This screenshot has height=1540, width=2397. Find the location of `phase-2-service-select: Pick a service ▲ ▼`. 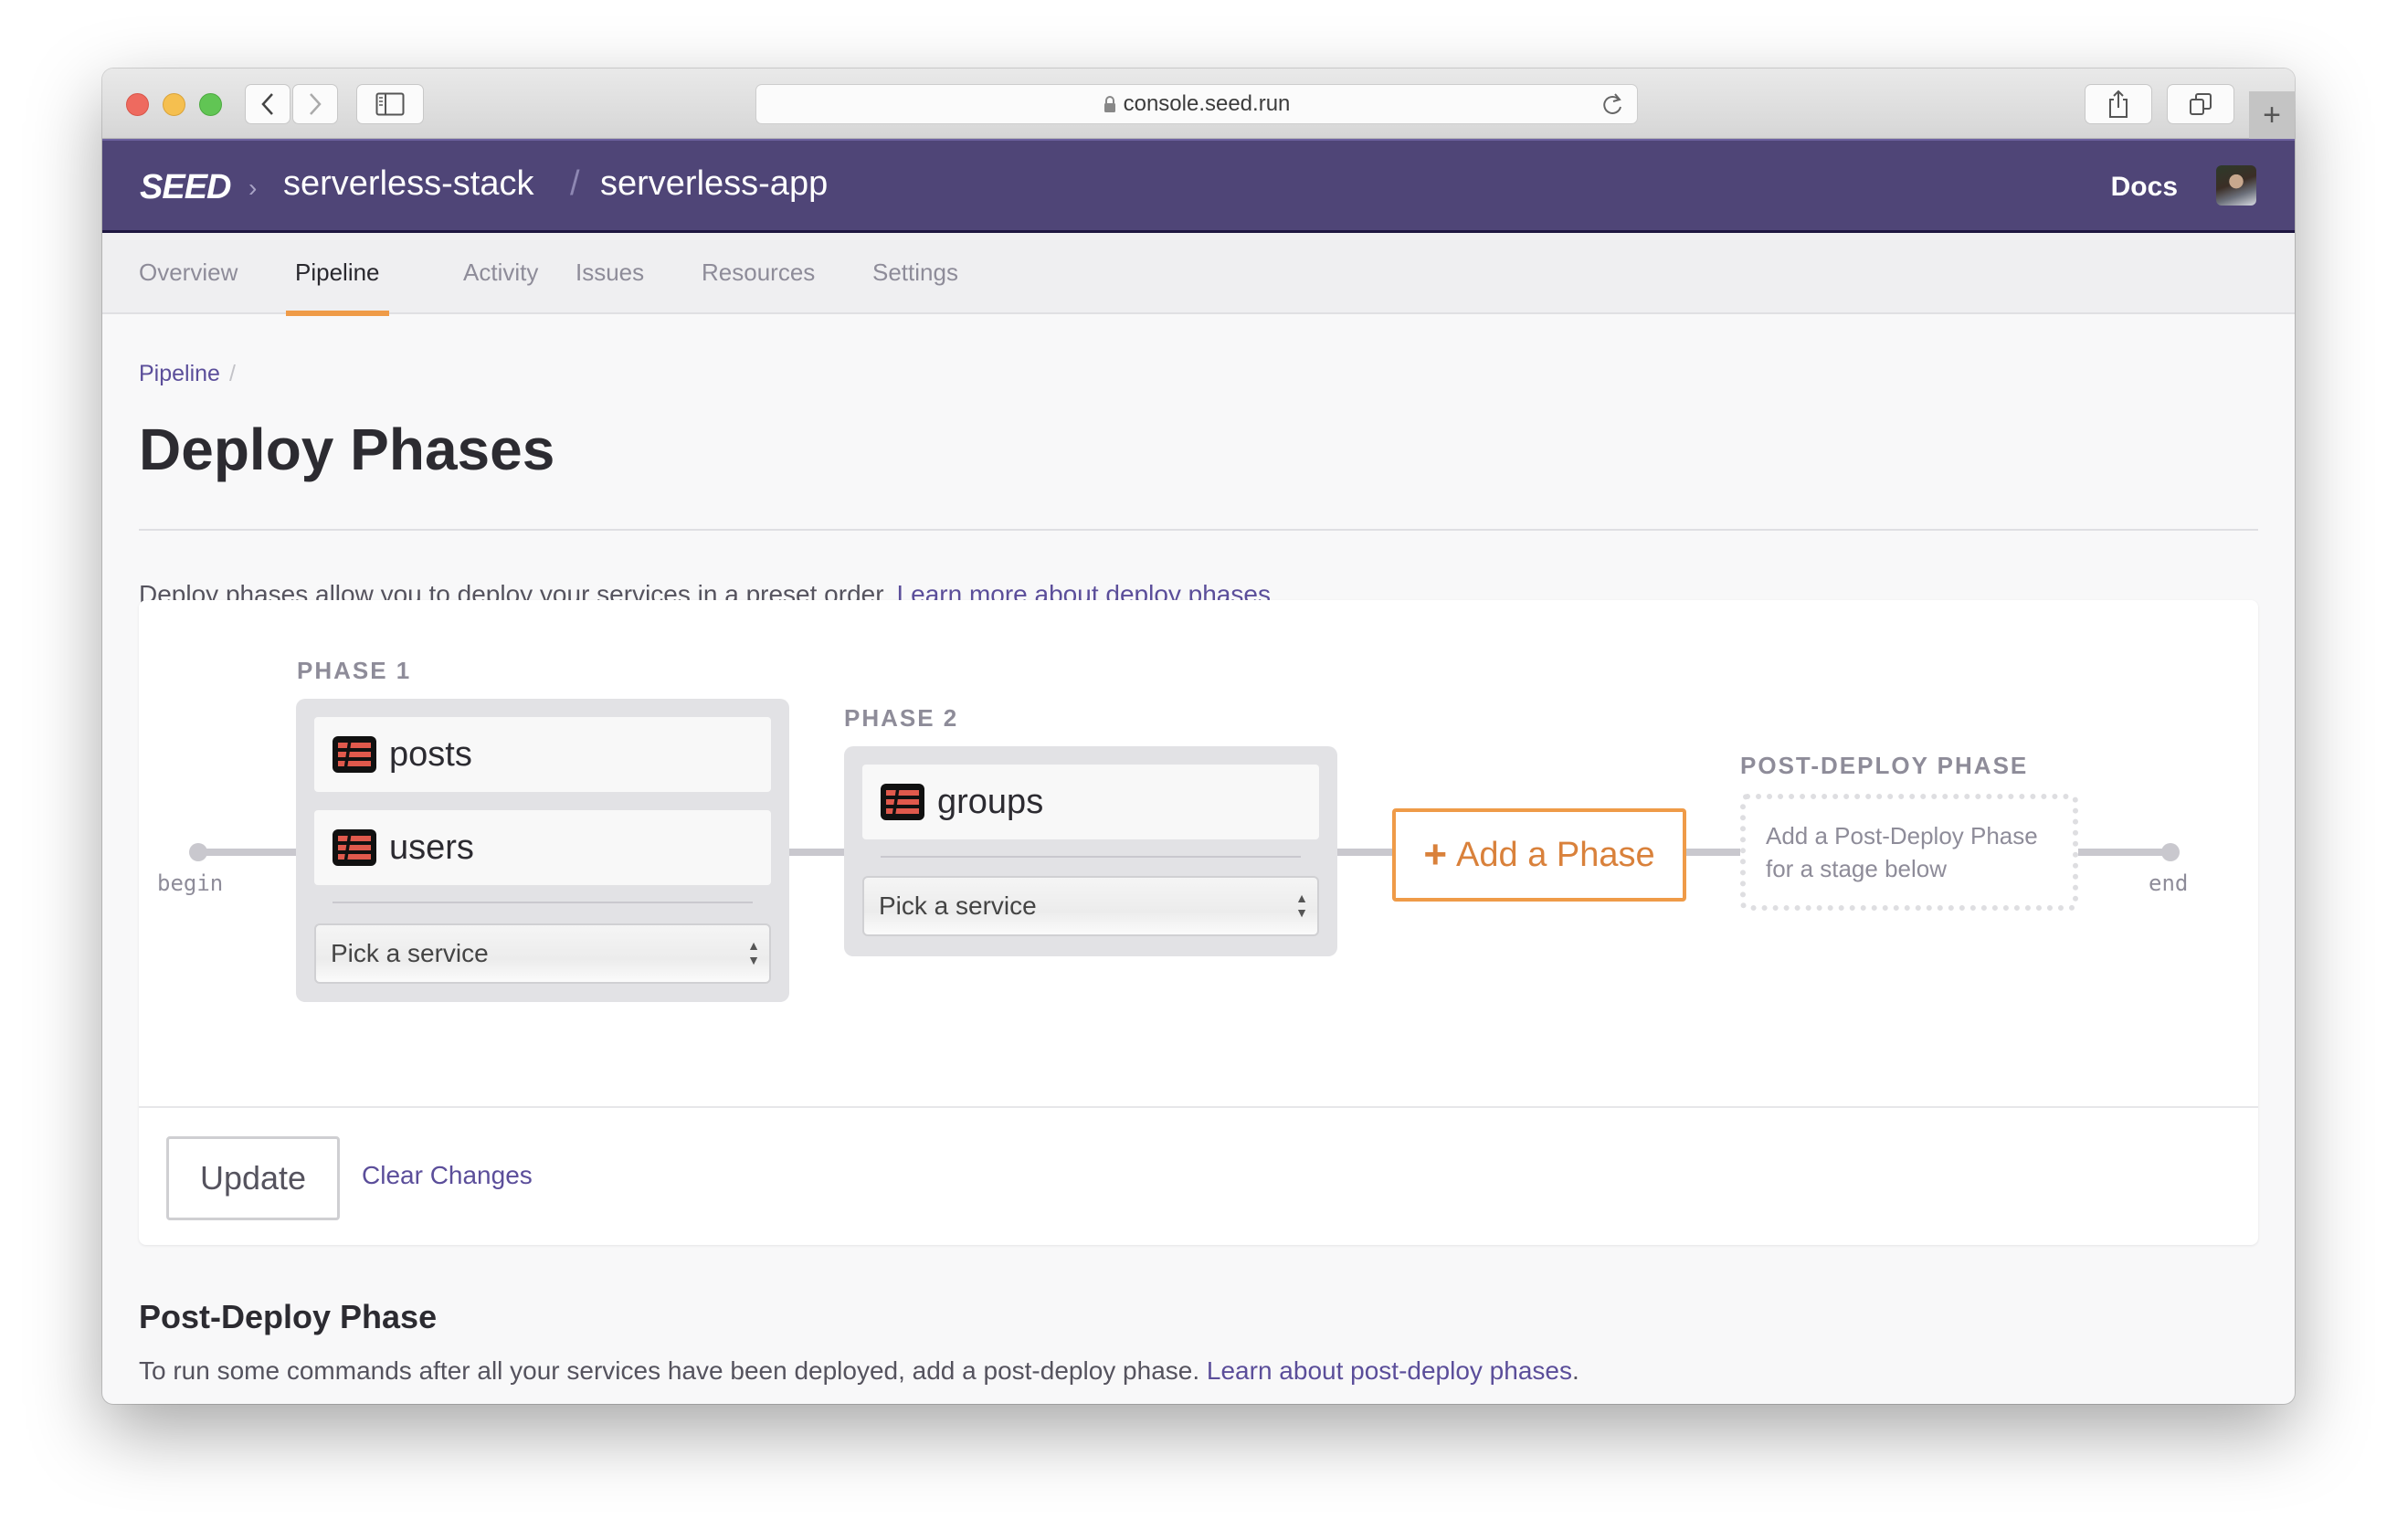

phase-2-service-select: Pick a service ▲ ▼ is located at coordinates (1090, 906).